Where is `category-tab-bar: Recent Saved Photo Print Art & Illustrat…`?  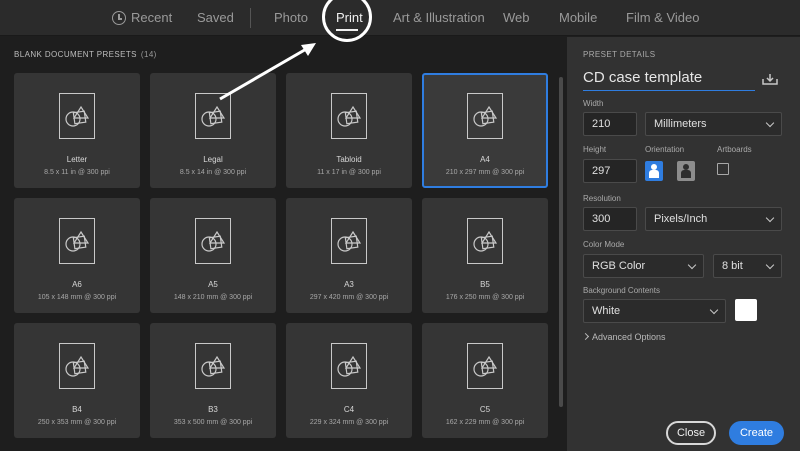
category-tab-bar: Recent Saved Photo Print Art & Illustrat… is located at coordinates (400, 18).